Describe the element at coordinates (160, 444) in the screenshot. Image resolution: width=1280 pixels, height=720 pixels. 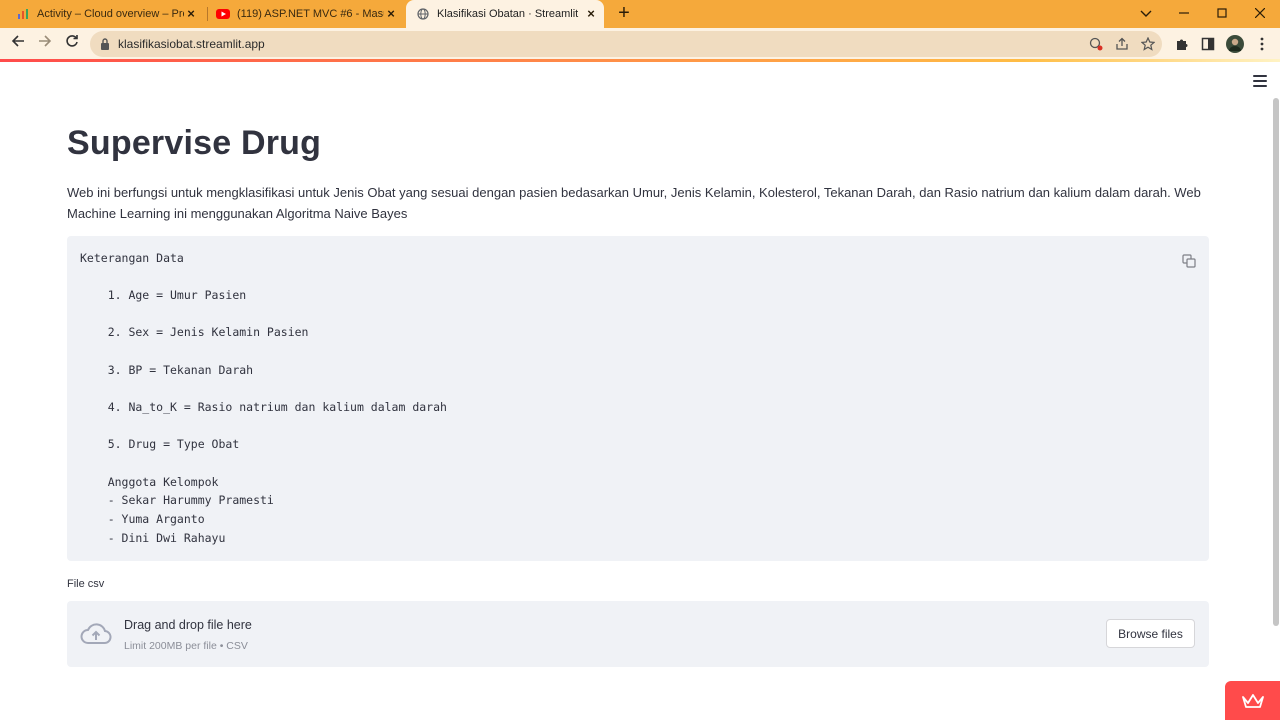
I see `code-line: 5. Drug = Type Obat` at that location.